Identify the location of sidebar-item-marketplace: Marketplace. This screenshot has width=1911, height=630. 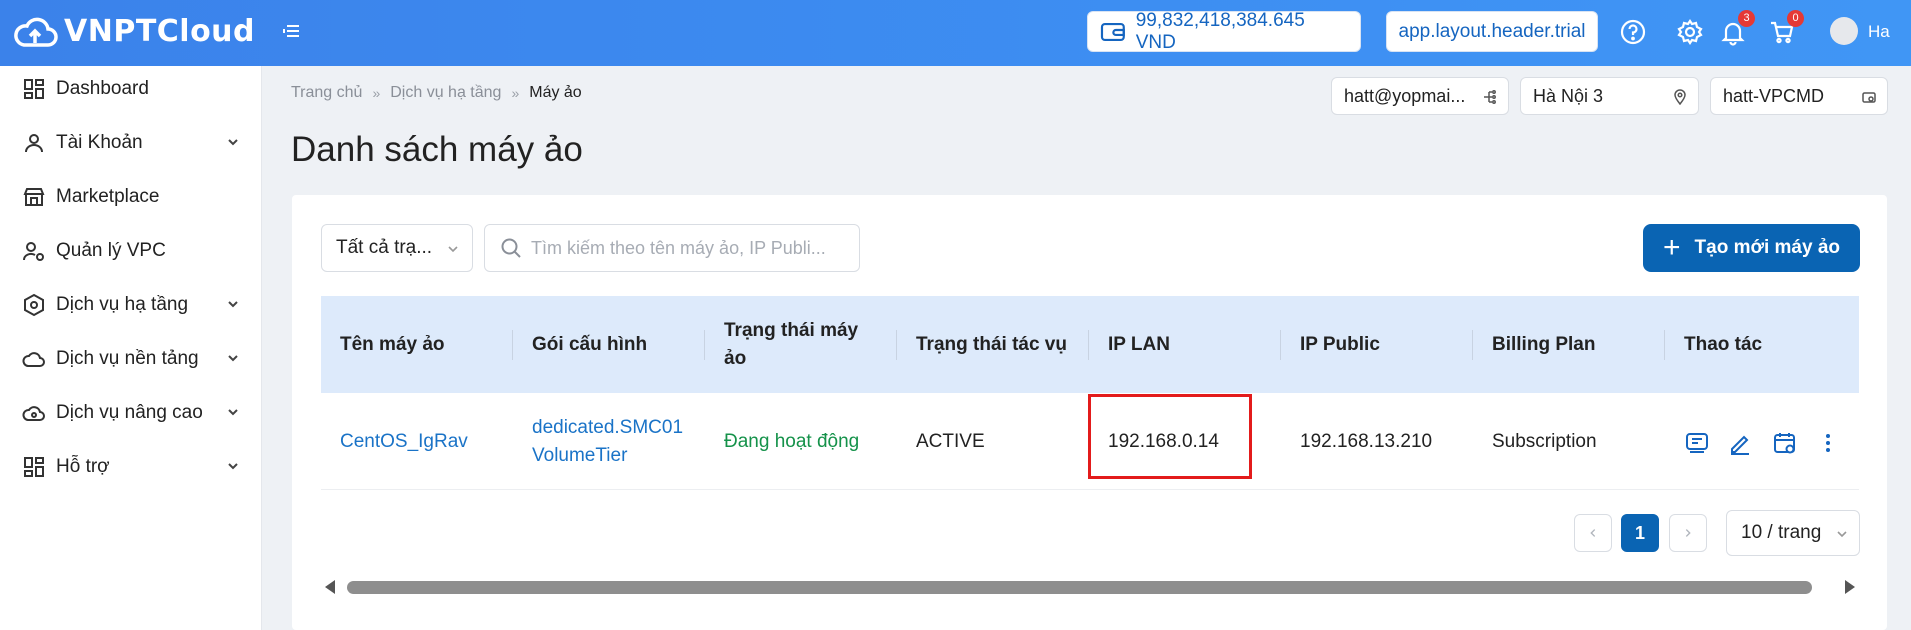
(131, 197).